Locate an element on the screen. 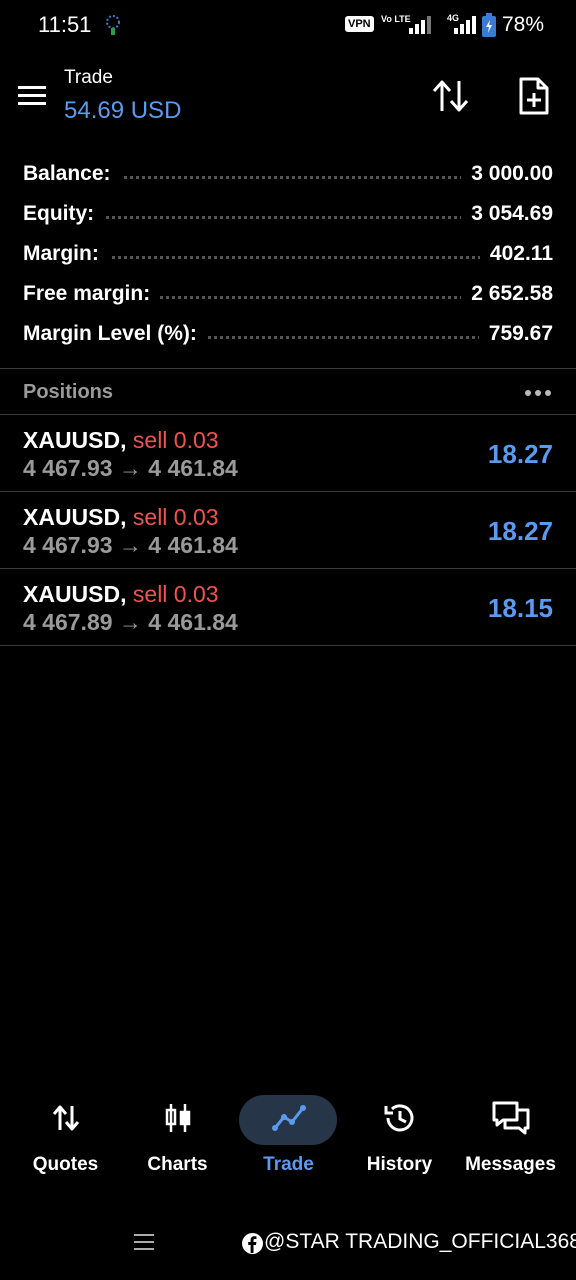 The image size is (576, 1280). vpn-badge: VPN is located at coordinates (359, 24).